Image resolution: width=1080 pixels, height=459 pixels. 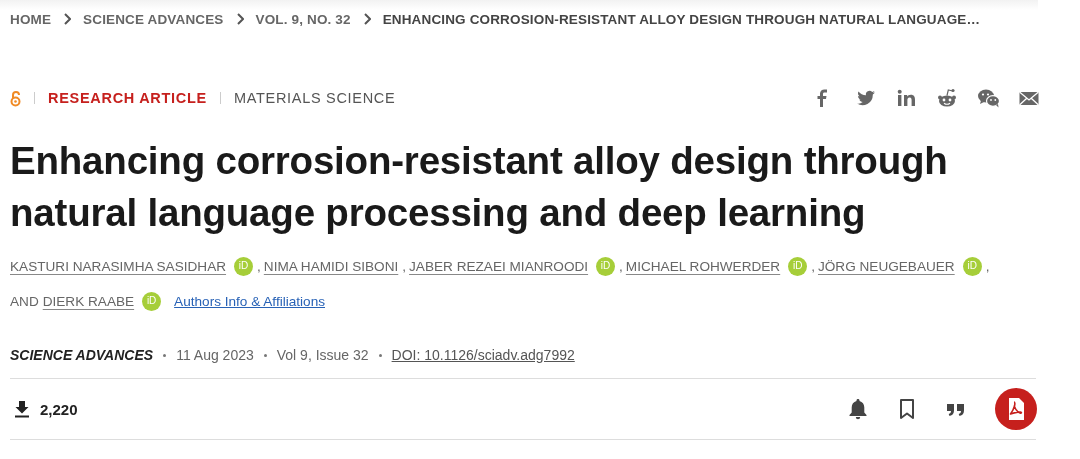 I want to click on article-type: RESEARCH ARTICLE, so click(x=127, y=98).